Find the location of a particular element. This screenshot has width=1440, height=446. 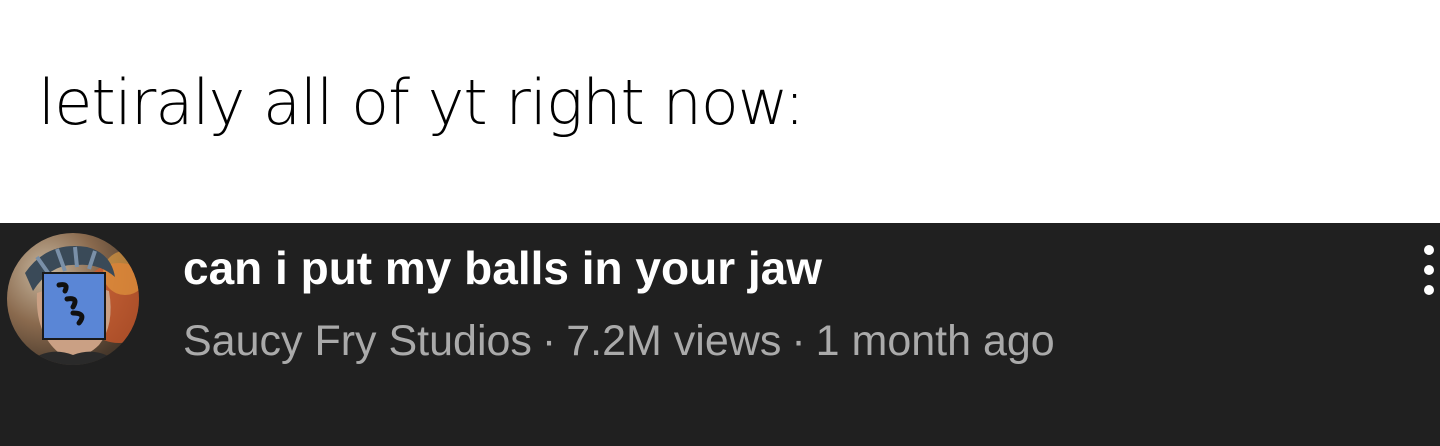

video-metadata: Saucy Fry Studios · 7.2M views · 1 month ago is located at coordinates (619, 342).